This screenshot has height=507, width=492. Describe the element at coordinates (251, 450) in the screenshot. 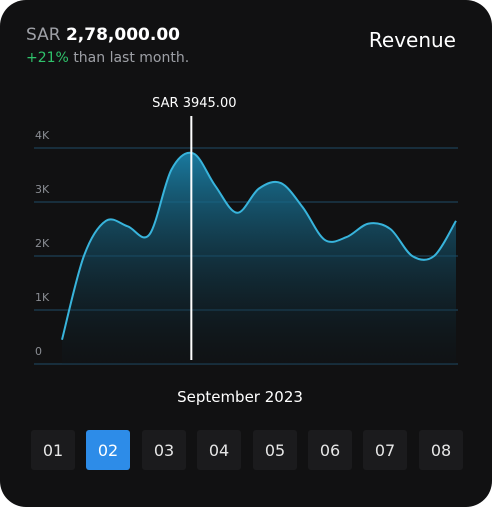

I see `day-selector: 01 02 03 04 05 06 07 08` at that location.